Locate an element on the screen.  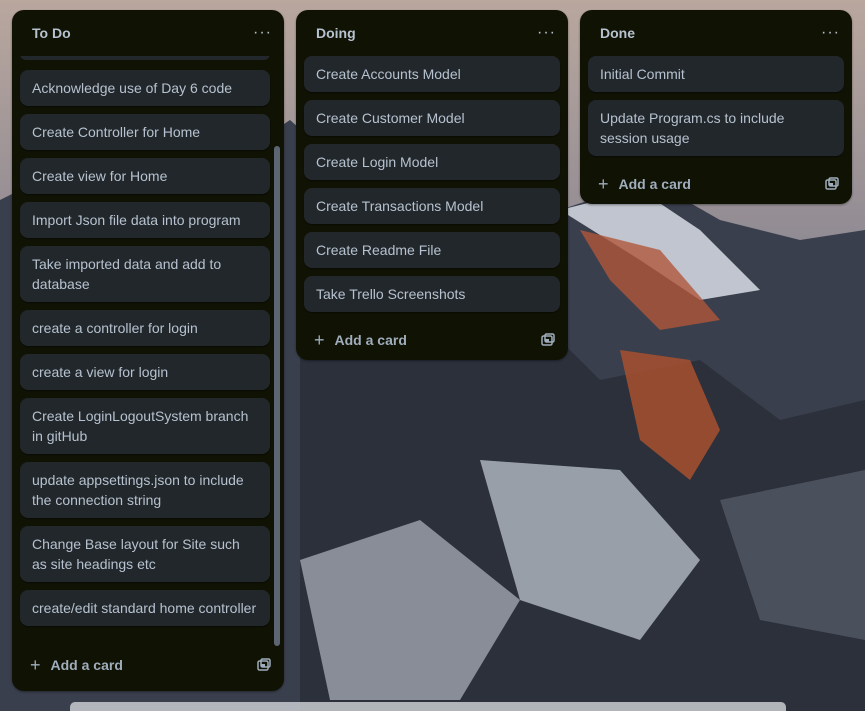
card: Create Customer Model is located at coordinates (432, 118).